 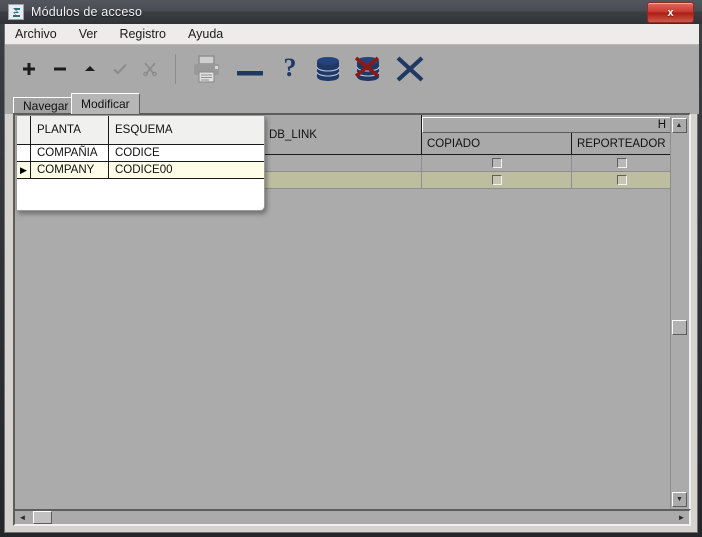 What do you see at coordinates (144, 130) in the screenshot?
I see `popup-header-esquema-label: ESQUEMA` at bounding box center [144, 130].